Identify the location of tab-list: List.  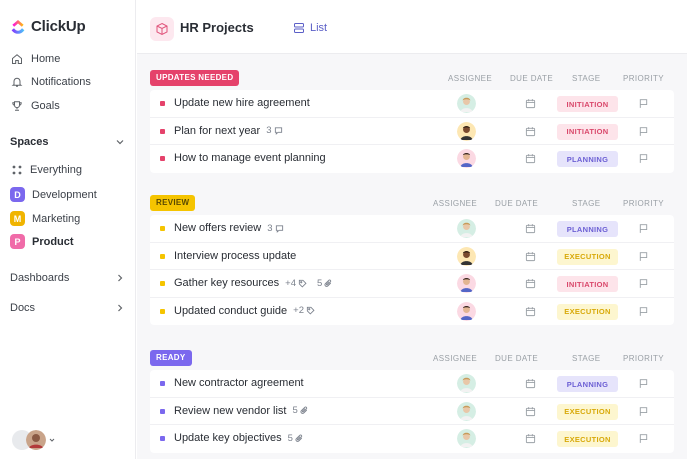
(310, 28).